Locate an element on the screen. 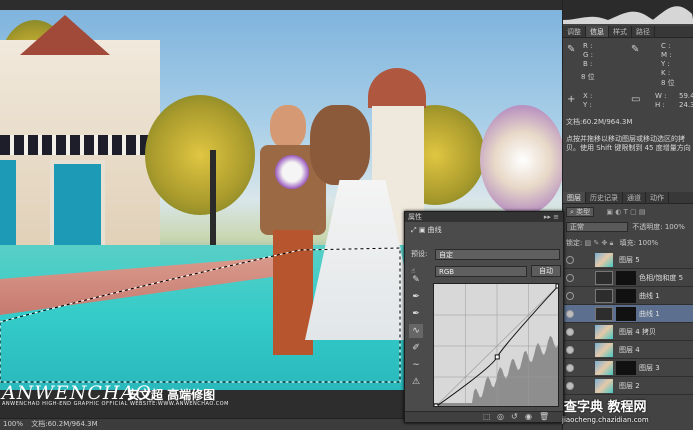 This screenshot has height=430, width=693. info-panel-tabs: 调整 信息 样式 路径 is located at coordinates (628, 32).